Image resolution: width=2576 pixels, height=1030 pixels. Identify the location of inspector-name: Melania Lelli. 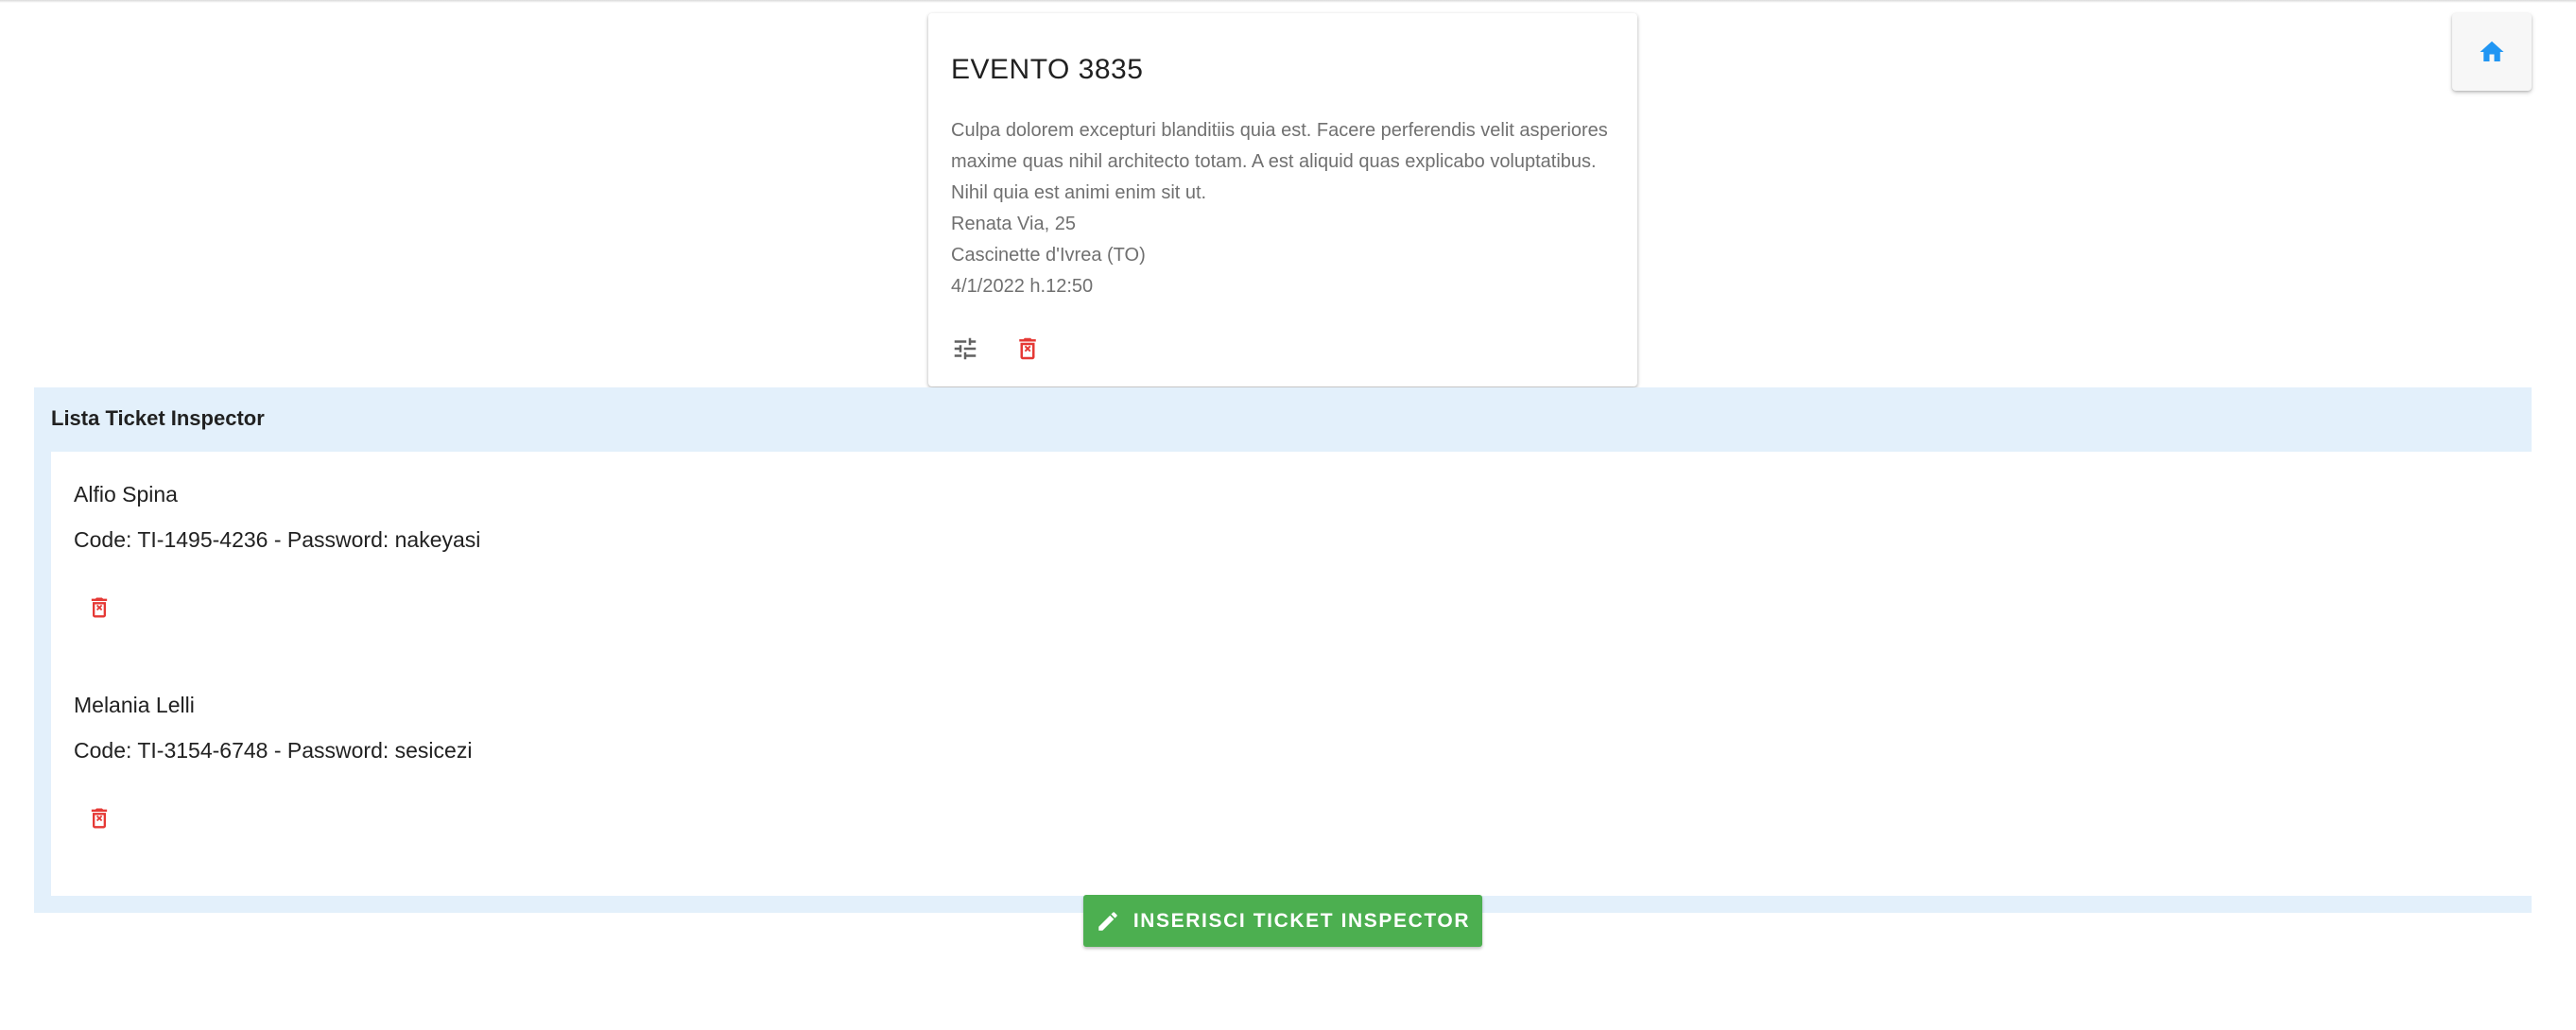
(134, 705).